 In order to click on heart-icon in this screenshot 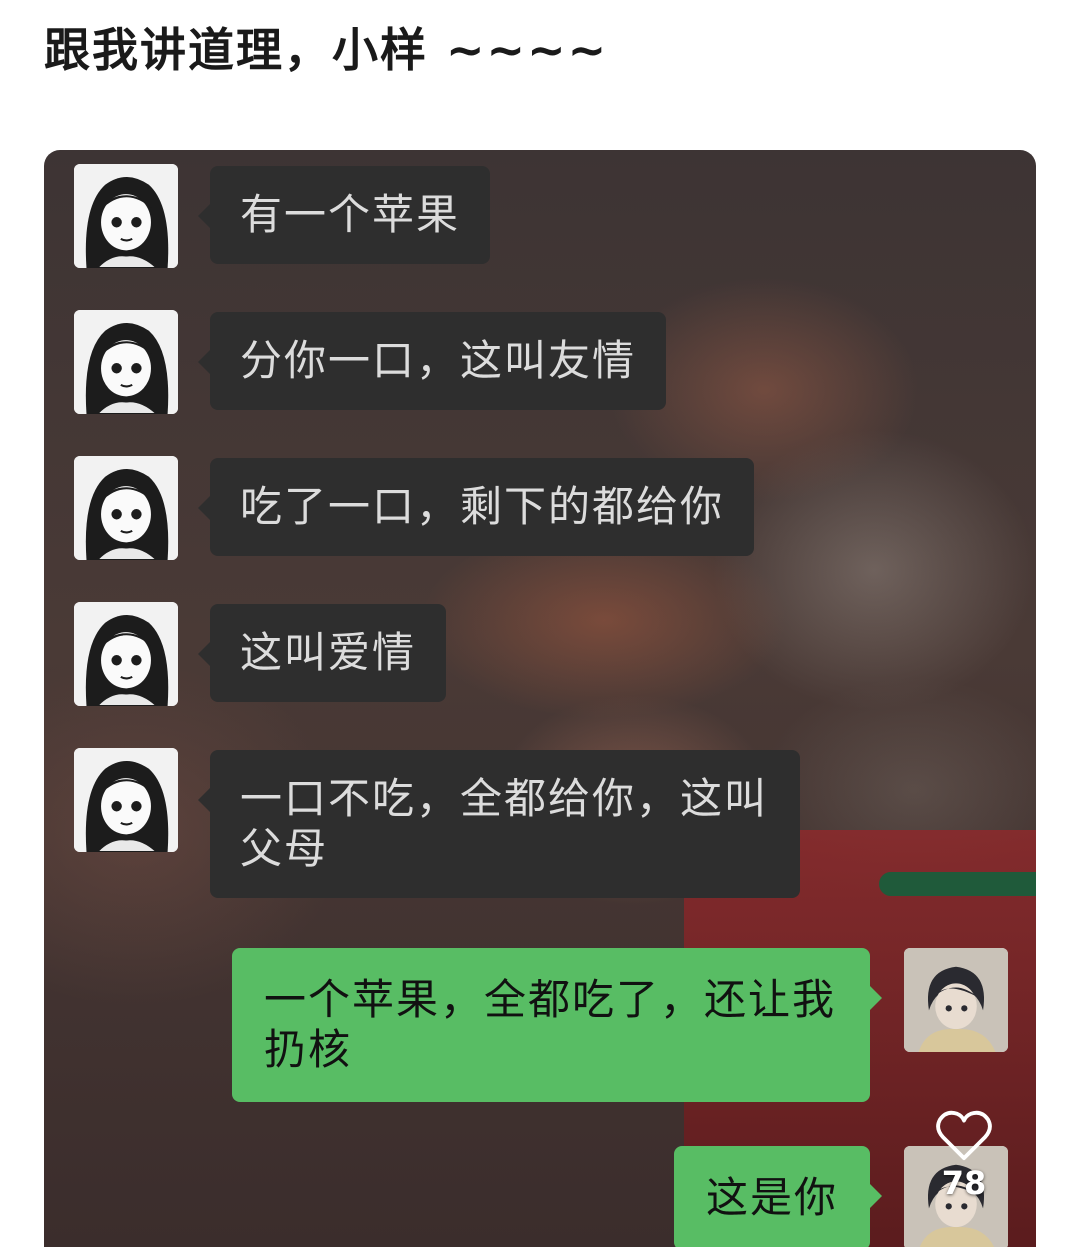, I will do `click(964, 1135)`.